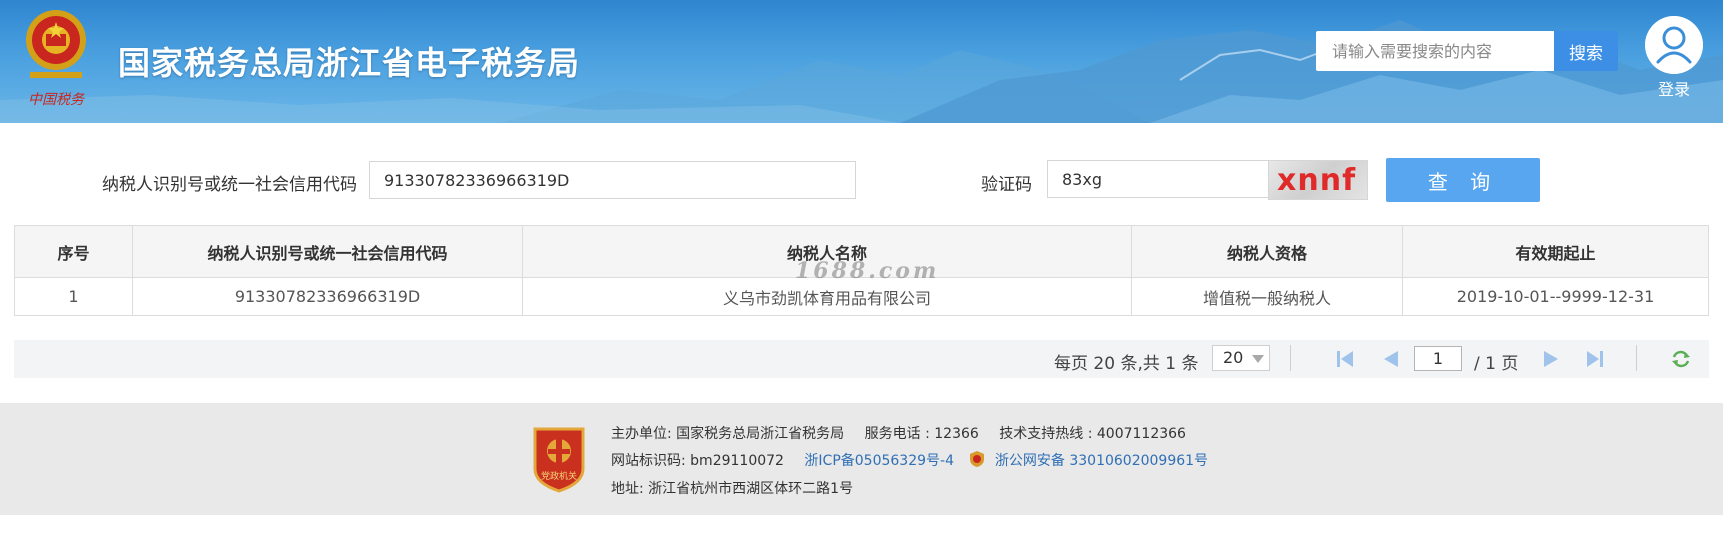 The image size is (1723, 539). Describe the element at coordinates (1551, 359) in the screenshot. I see `next-page-icon` at that location.